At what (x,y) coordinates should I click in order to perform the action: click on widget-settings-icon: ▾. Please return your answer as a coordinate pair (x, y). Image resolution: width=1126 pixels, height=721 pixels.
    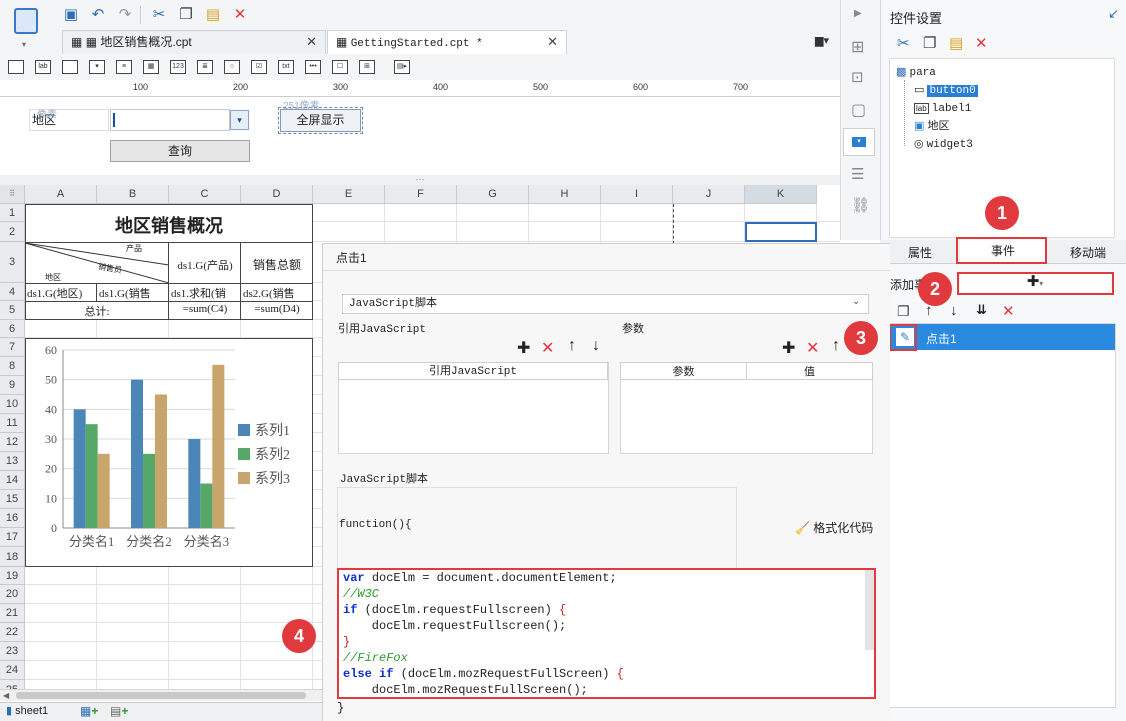
    Looking at the image, I should click on (859, 142).